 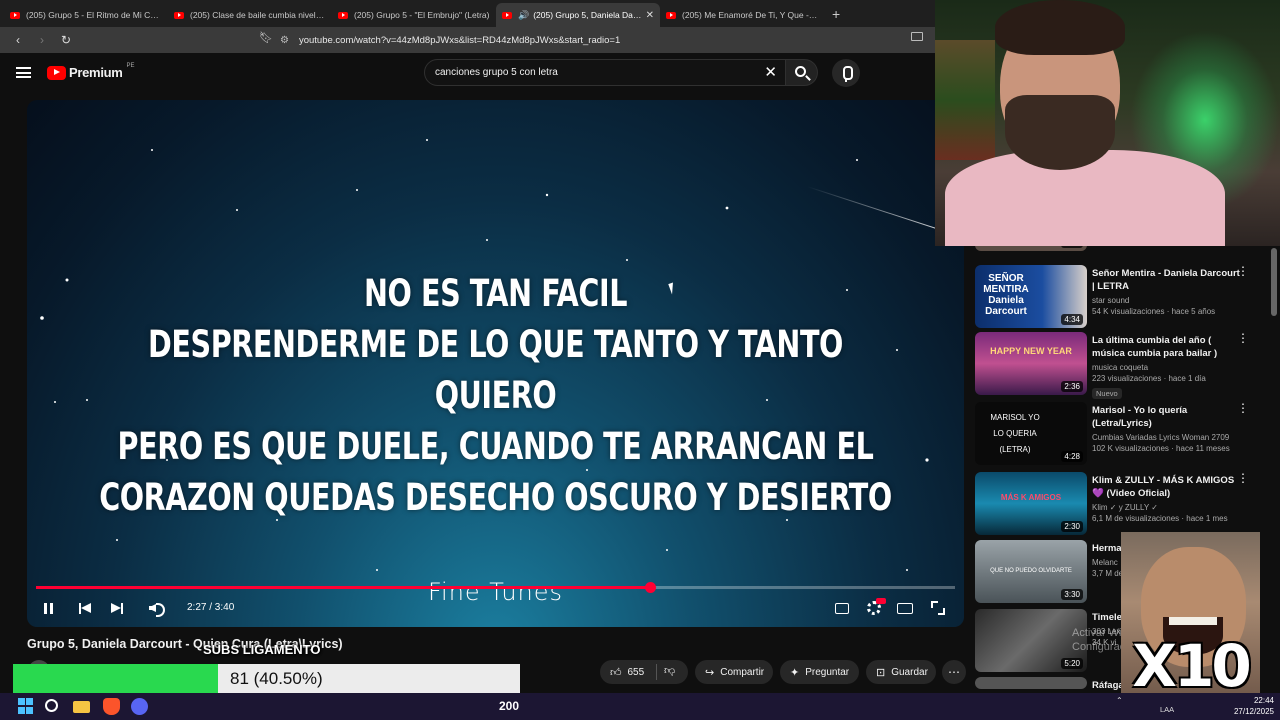 I want to click on theater-mode-icon, so click(x=905, y=608).